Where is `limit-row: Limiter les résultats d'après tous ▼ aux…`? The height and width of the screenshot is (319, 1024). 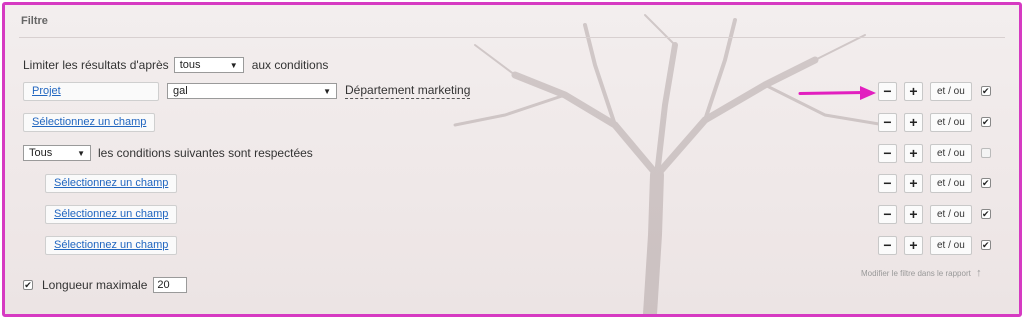
limit-row: Limiter les résultats d'après tous ▼ aux… is located at coordinates (175, 65).